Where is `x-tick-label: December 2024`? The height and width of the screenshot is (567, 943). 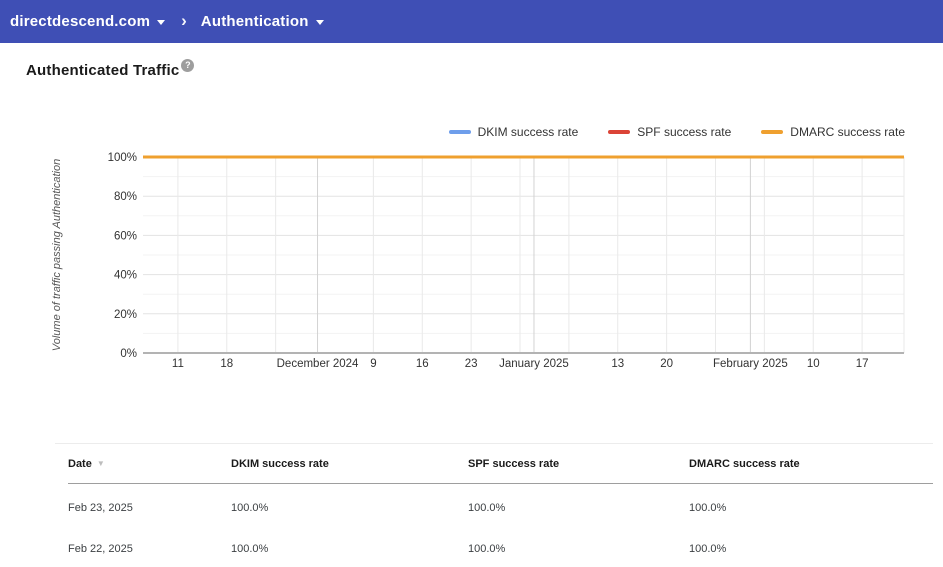 x-tick-label: December 2024 is located at coordinates (318, 364).